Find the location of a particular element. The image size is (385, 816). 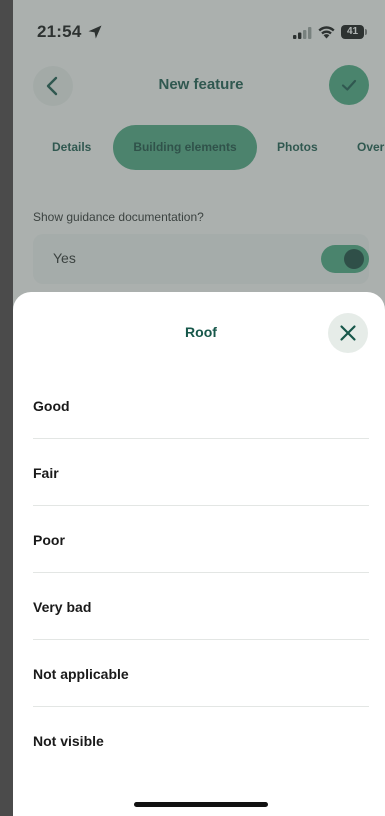

sheet-title: Roof is located at coordinates (201, 332).